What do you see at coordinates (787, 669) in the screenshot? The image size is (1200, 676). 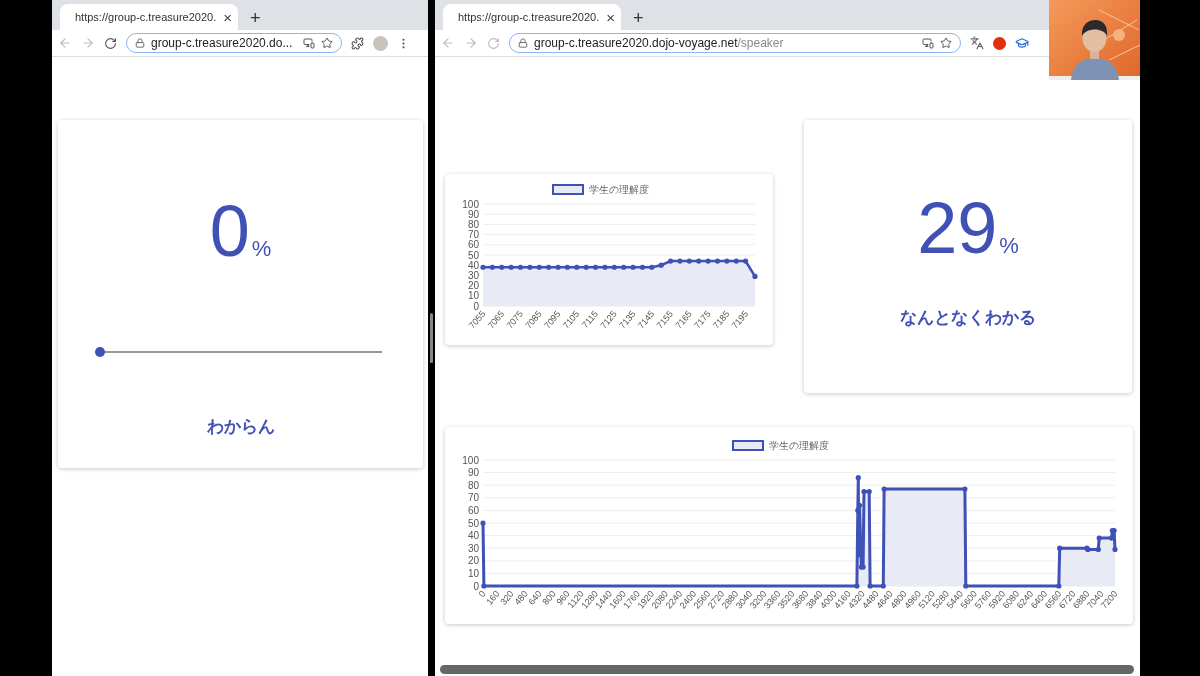 I see `scrollbar` at bounding box center [787, 669].